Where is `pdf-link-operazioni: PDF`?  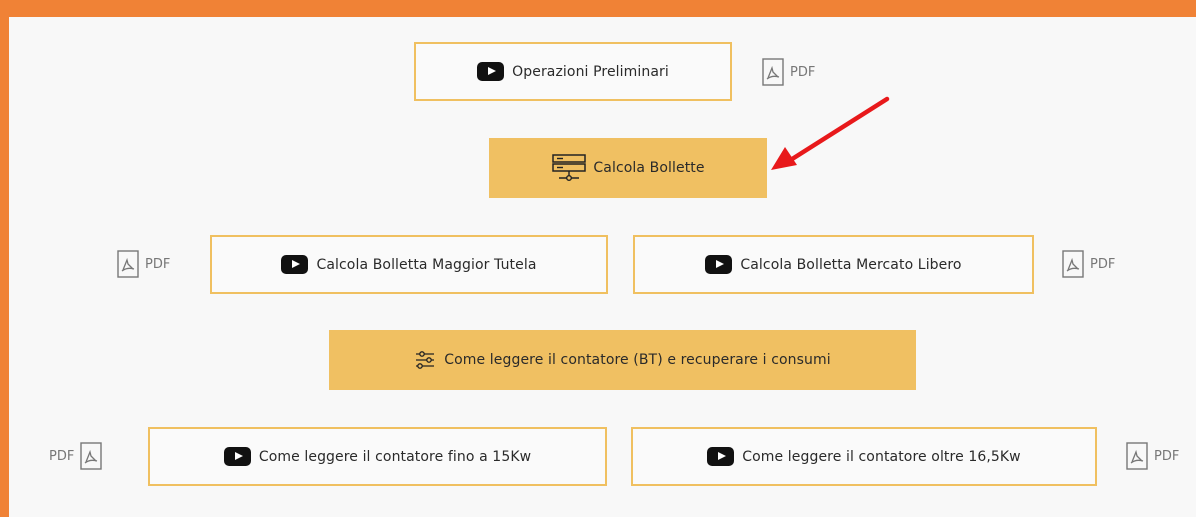 pdf-link-operazioni: PDF is located at coordinates (791, 72).